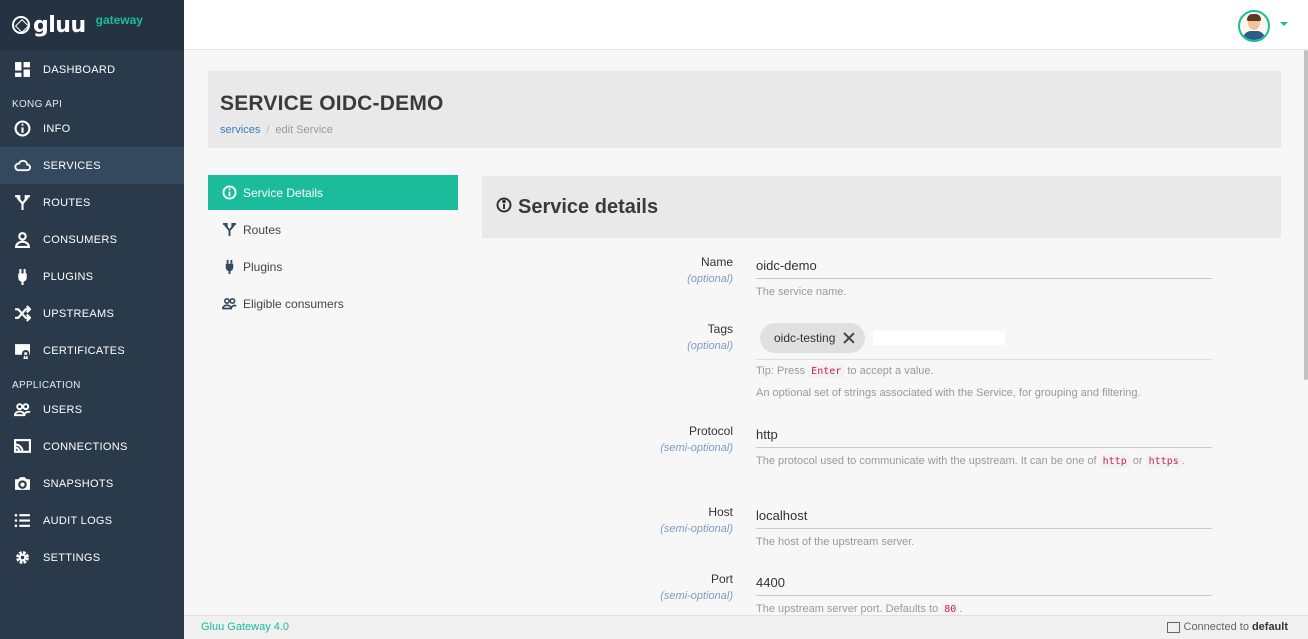 The height and width of the screenshot is (639, 1308). What do you see at coordinates (746, 25) in the screenshot?
I see `top-bar` at bounding box center [746, 25].